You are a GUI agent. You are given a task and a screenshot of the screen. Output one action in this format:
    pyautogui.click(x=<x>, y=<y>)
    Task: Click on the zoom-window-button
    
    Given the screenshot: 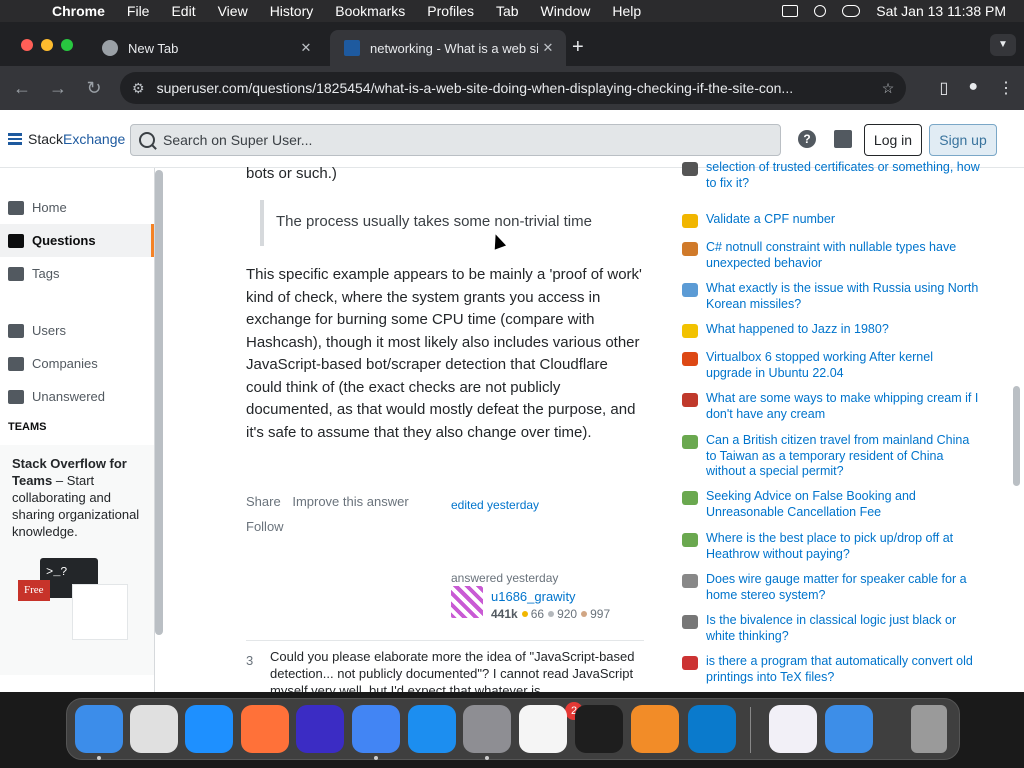 What is the action you would take?
    pyautogui.click(x=67, y=45)
    